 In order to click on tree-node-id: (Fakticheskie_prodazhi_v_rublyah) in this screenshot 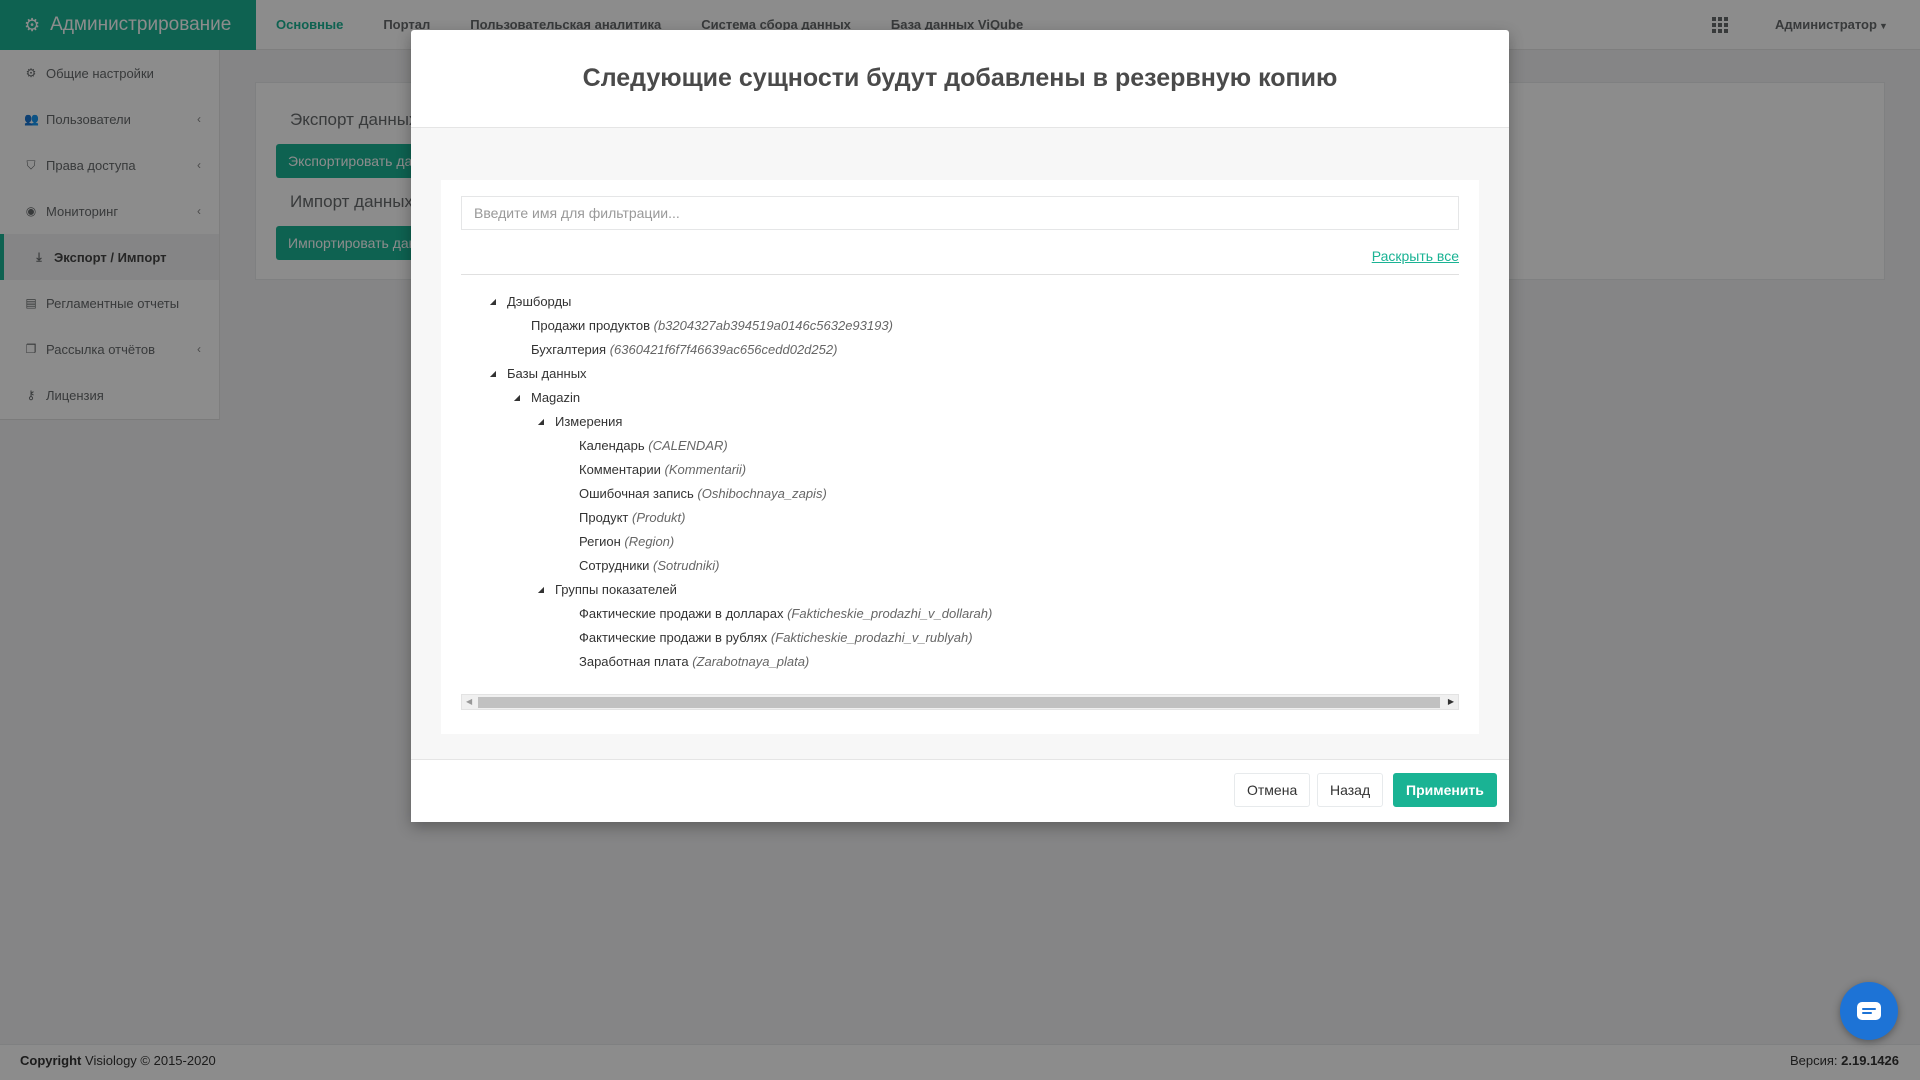, I will do `click(871, 637)`.